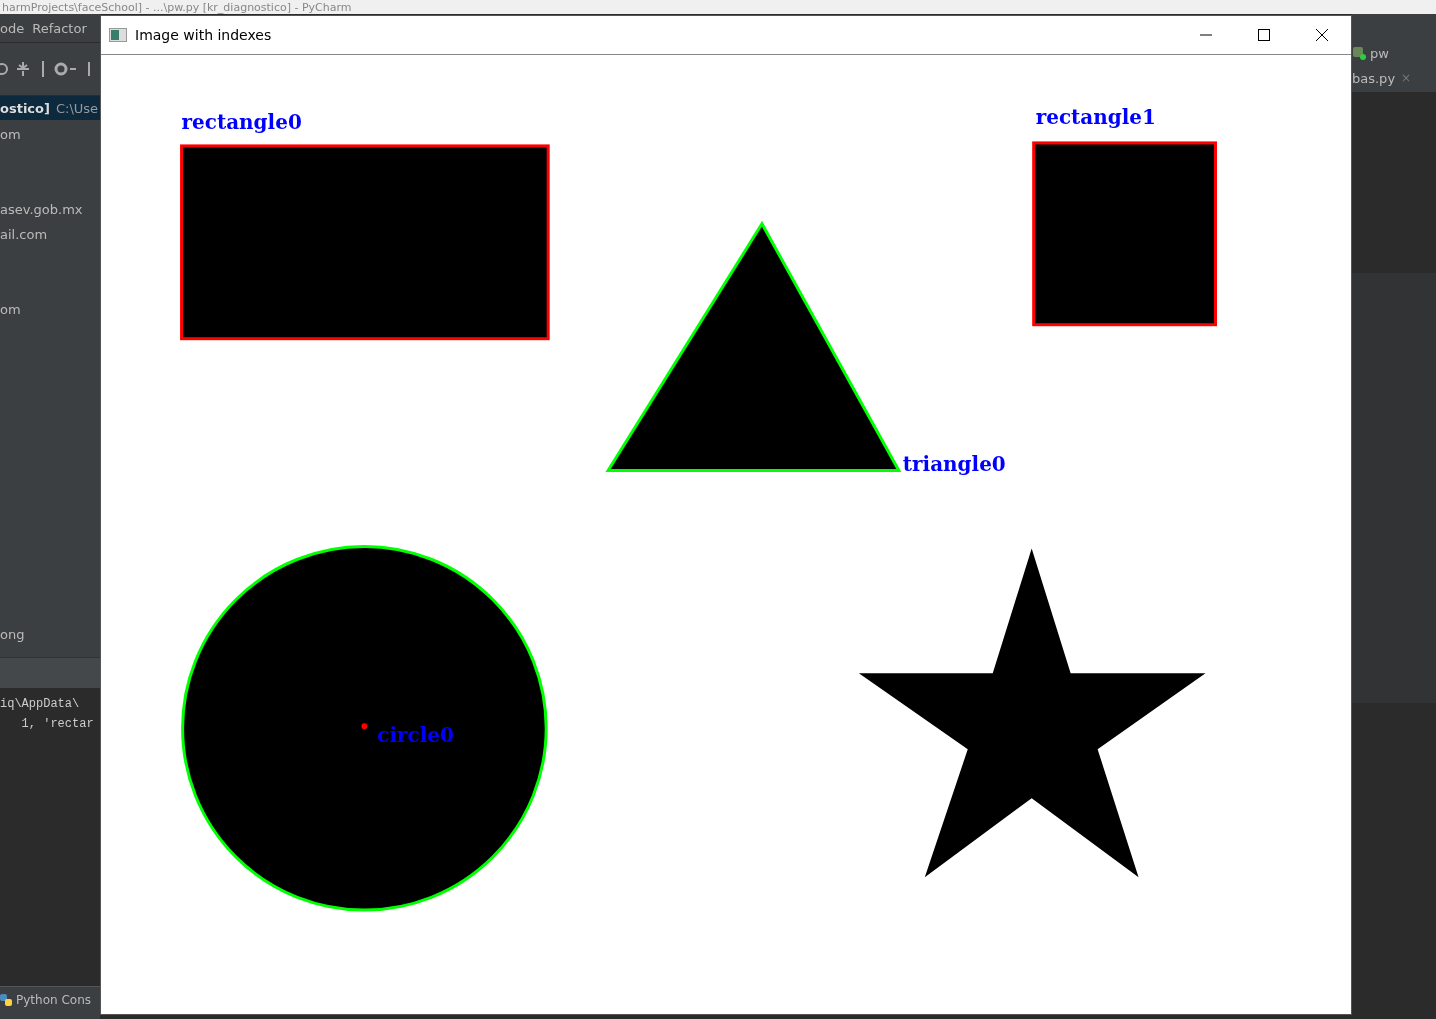  I want to click on run-config: pw, so click(1379, 53).